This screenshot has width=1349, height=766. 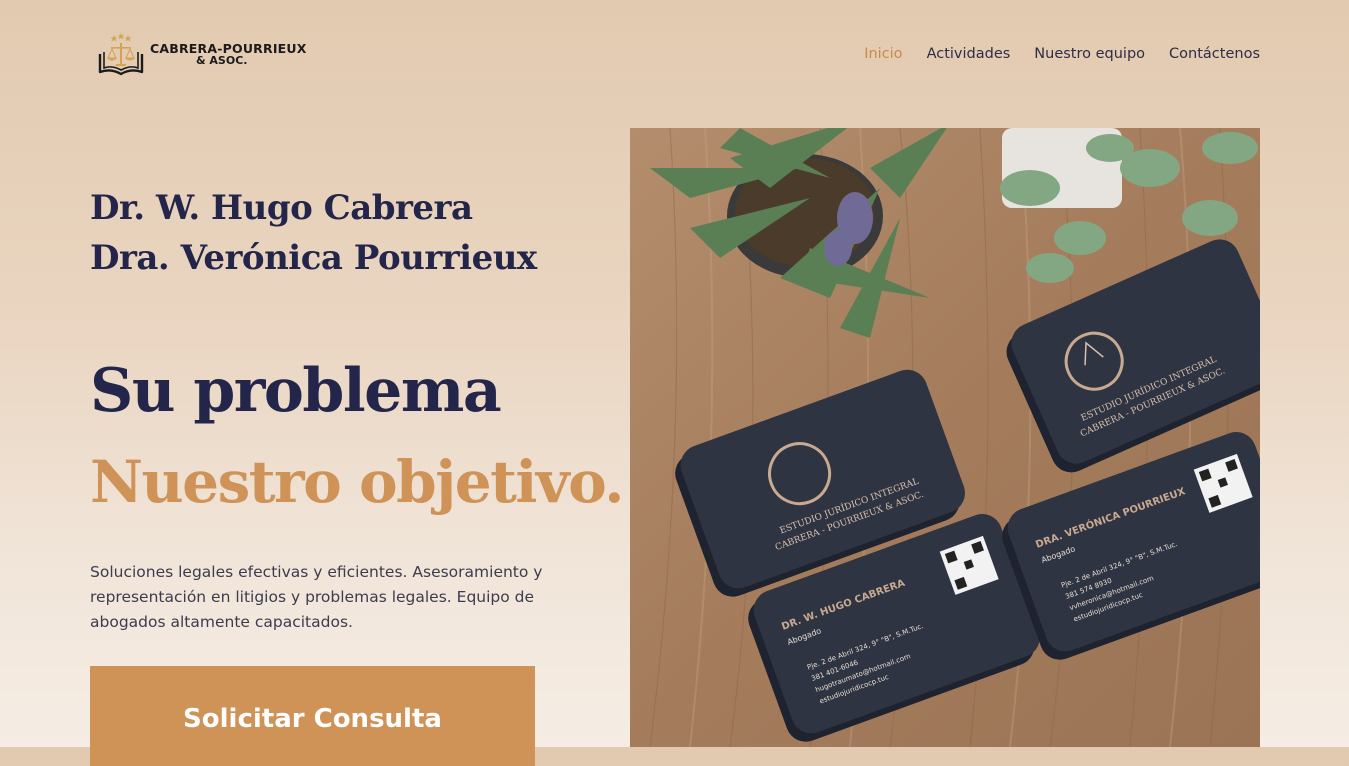 I want to click on nav-actividades: Actividades, so click(x=969, y=54).